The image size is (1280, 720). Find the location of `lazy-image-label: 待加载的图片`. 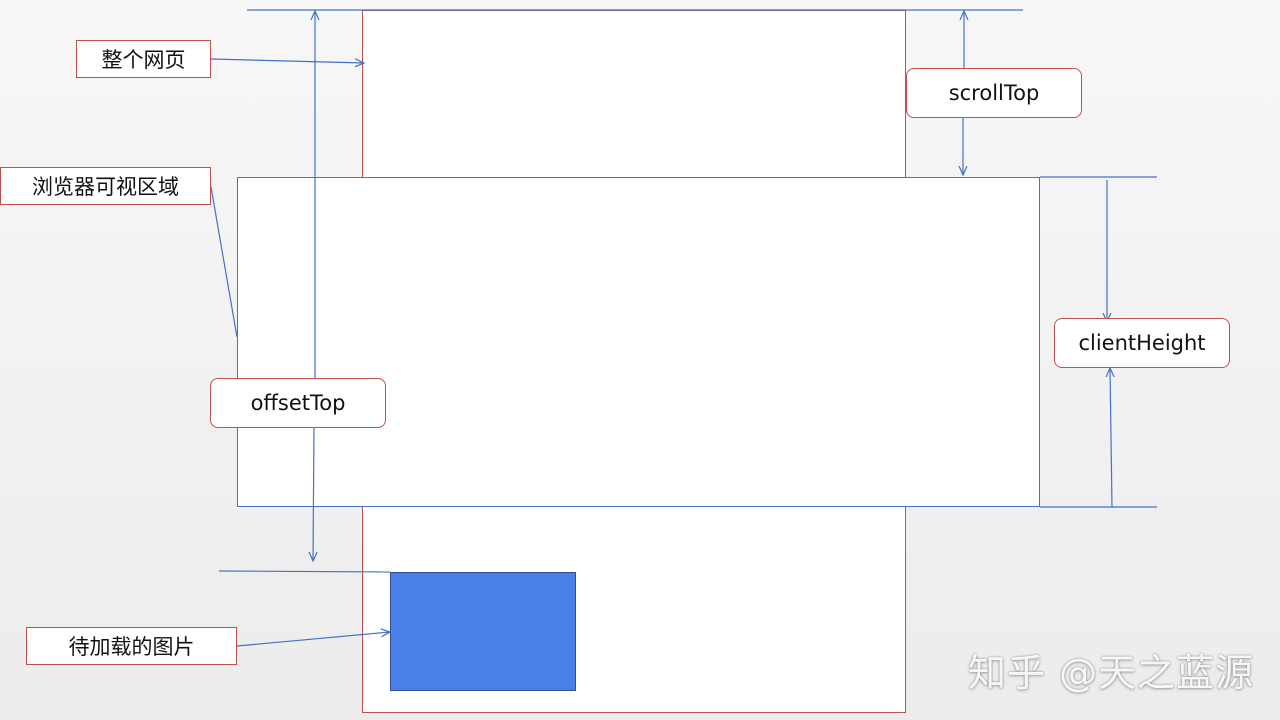

lazy-image-label: 待加载的图片 is located at coordinates (131, 646).